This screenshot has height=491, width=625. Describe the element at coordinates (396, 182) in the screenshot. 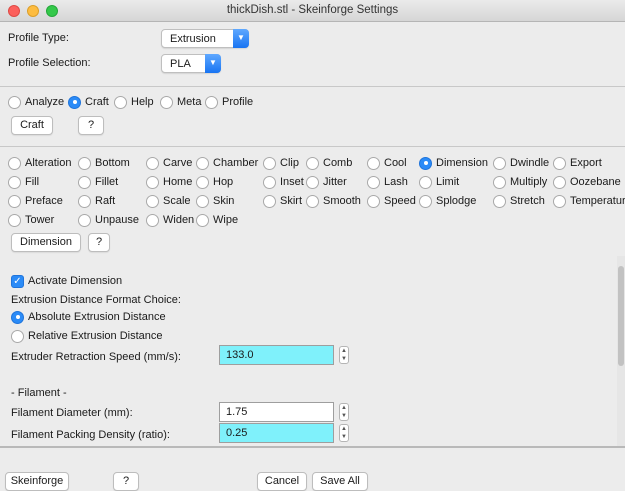

I see `radio-label: Lash` at that location.